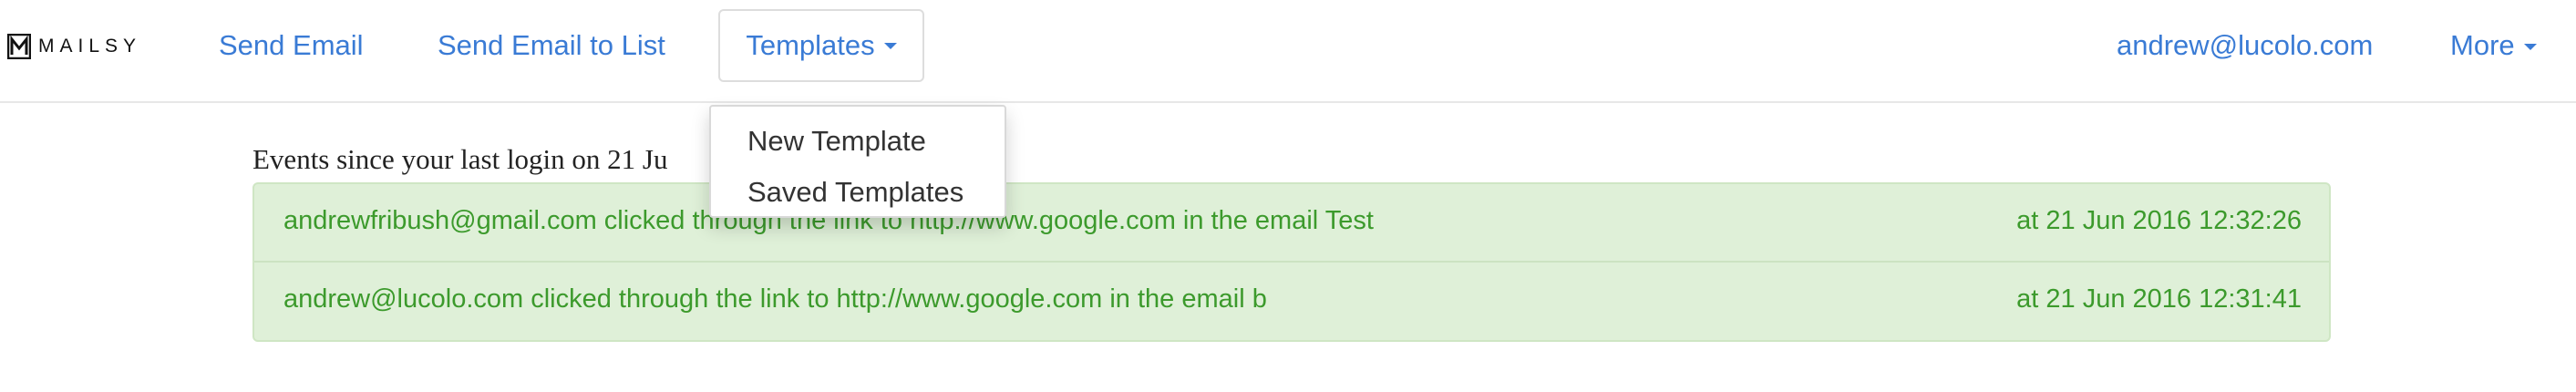 Image resolution: width=2576 pixels, height=392 pixels. What do you see at coordinates (2482, 45) in the screenshot?
I see `nav-more-label: More` at bounding box center [2482, 45].